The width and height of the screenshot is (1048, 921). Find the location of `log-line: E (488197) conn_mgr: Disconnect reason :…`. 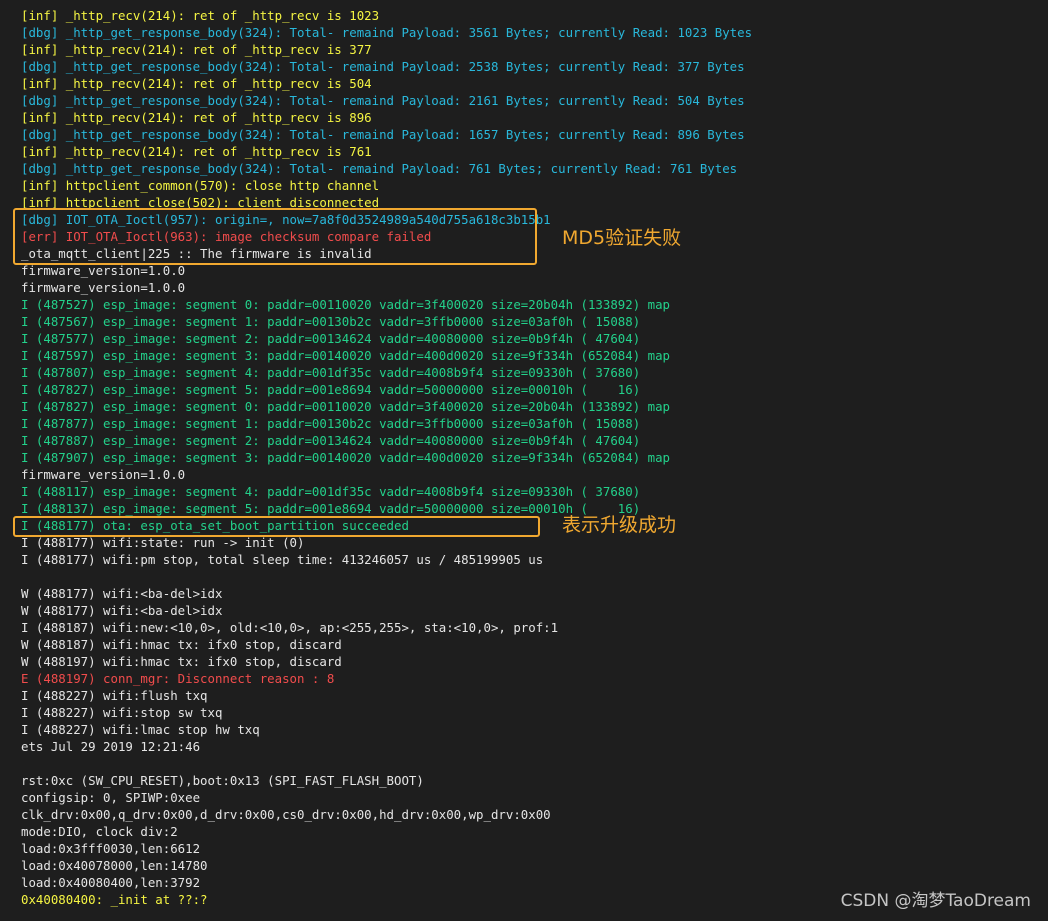

log-line: E (488197) conn_mgr: Disconnect reason :… is located at coordinates (178, 678).